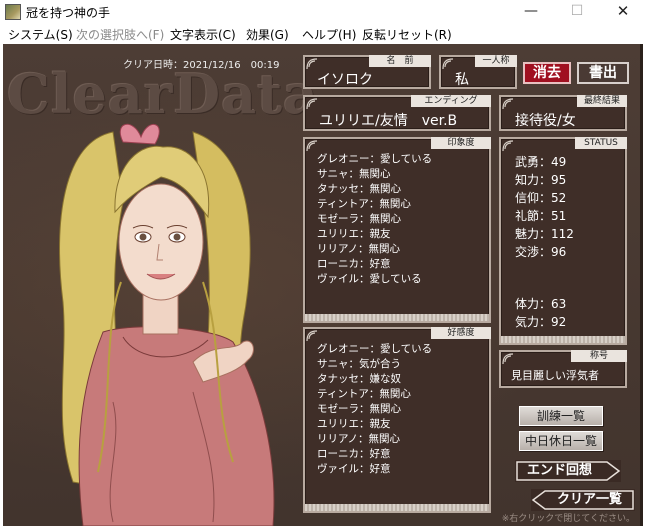 Image resolution: width=646 pixels, height=528 pixels. I want to click on right-click-hint: ※右クリックで閉じてください。, so click(568, 519).